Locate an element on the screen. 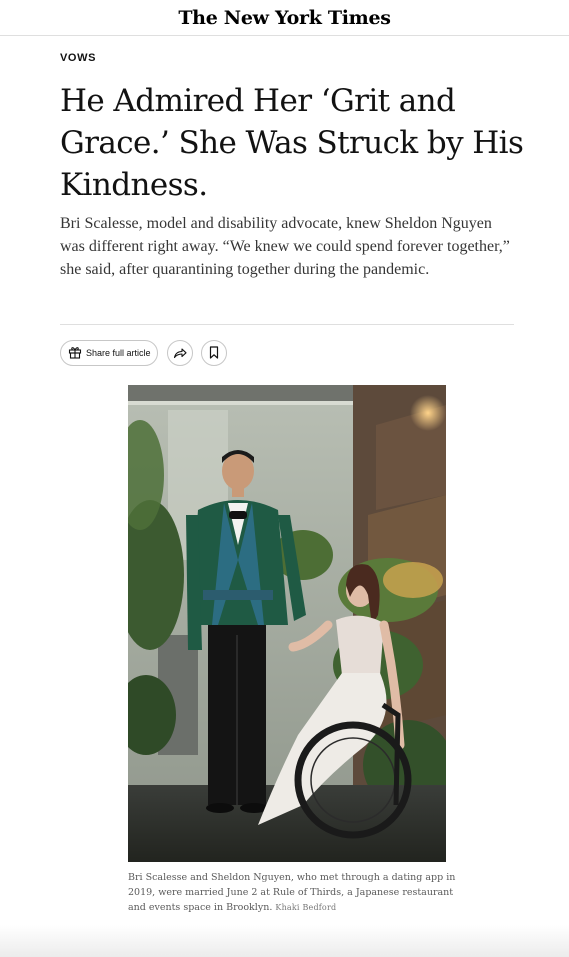  share-arrow-icon is located at coordinates (180, 353).